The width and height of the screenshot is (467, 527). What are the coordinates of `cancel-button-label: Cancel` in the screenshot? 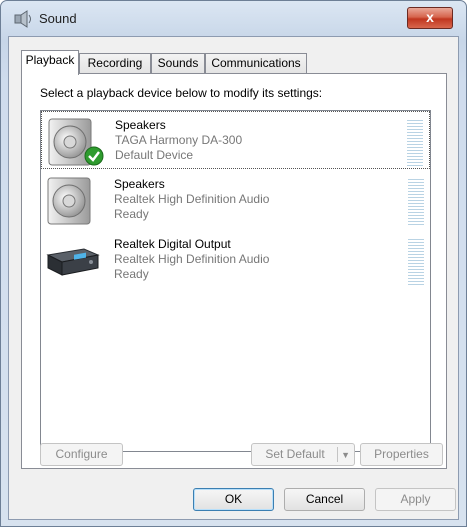 It's located at (324, 499).